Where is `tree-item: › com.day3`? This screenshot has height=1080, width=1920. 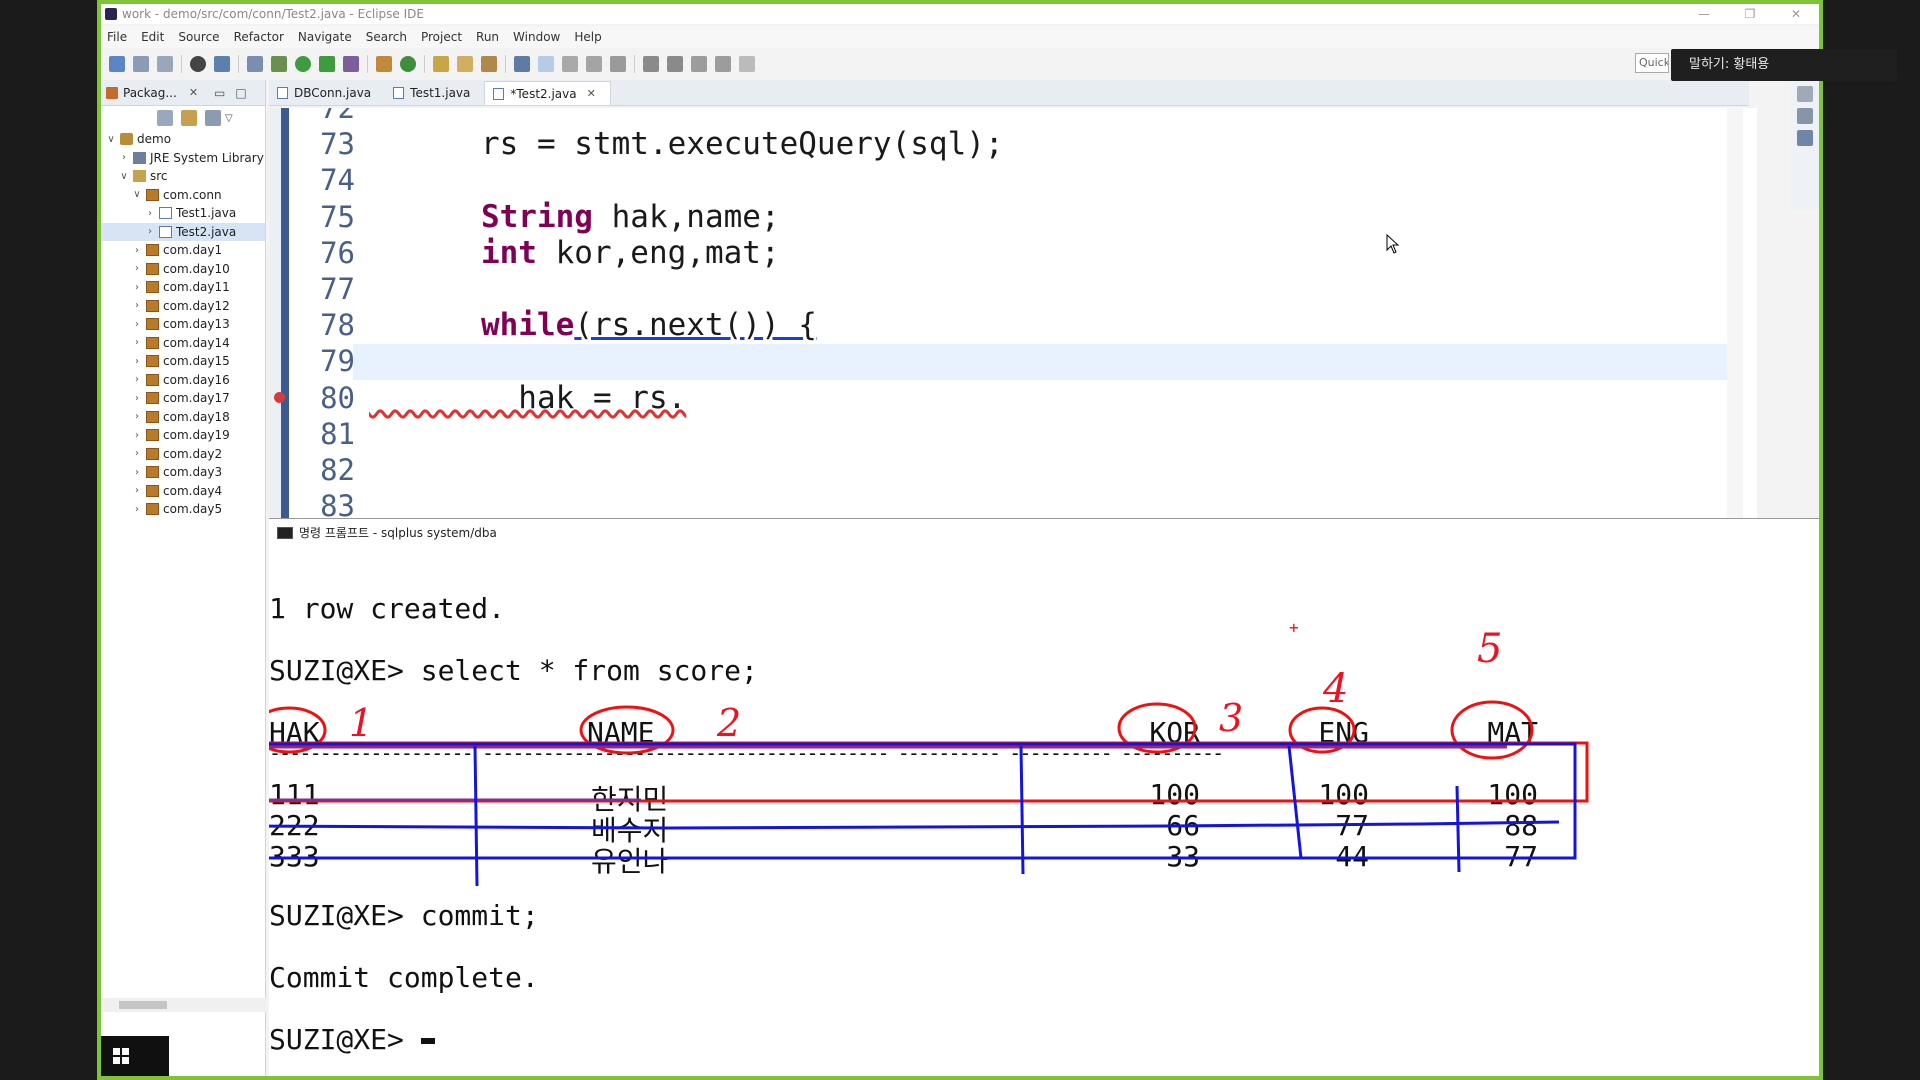
tree-item: › com.day3 is located at coordinates (183, 472).